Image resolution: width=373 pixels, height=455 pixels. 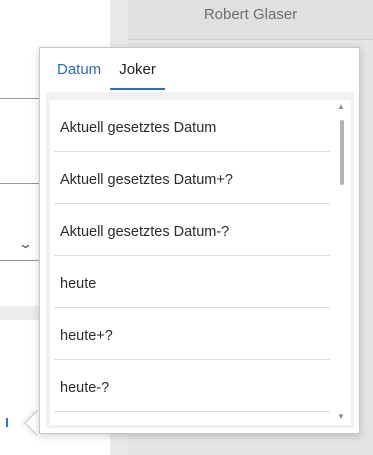 I want to click on tab-datum: Datum, so click(x=79, y=72).